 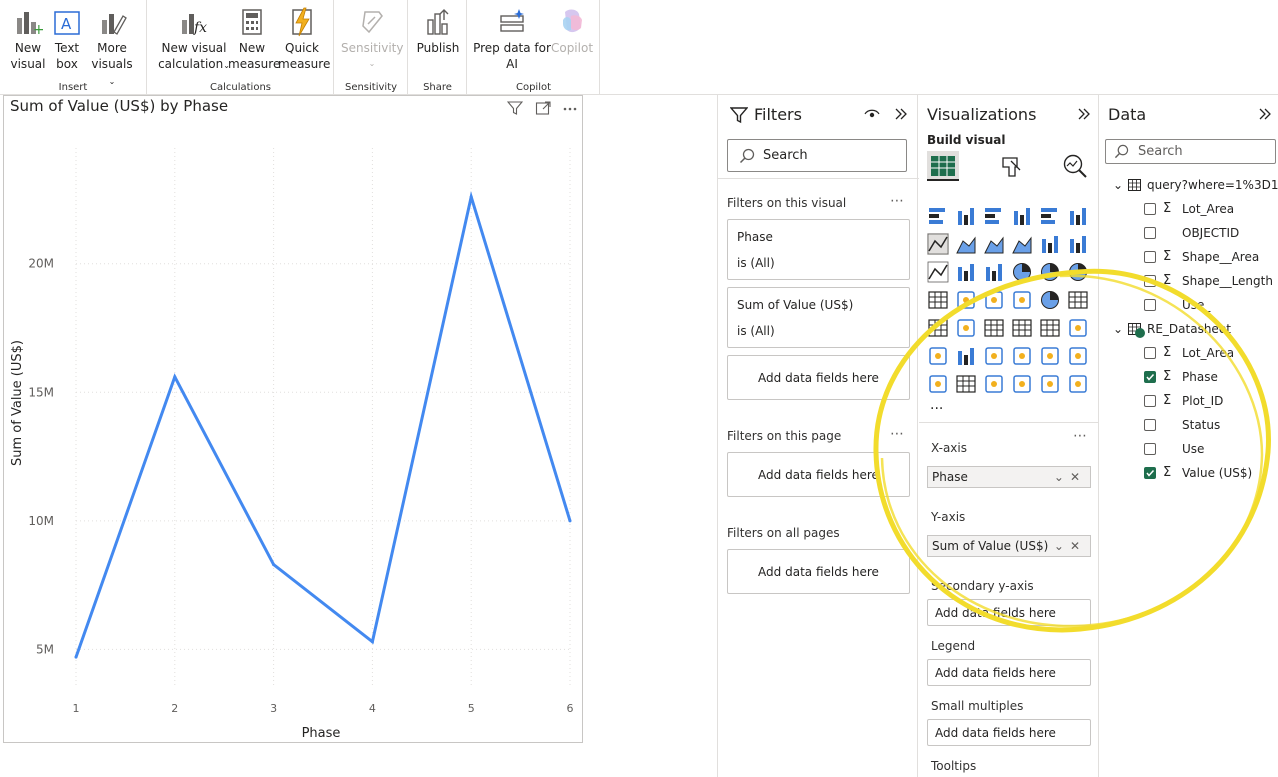 What do you see at coordinates (572, 31) in the screenshot?
I see `copilot-button: Copilot` at bounding box center [572, 31].